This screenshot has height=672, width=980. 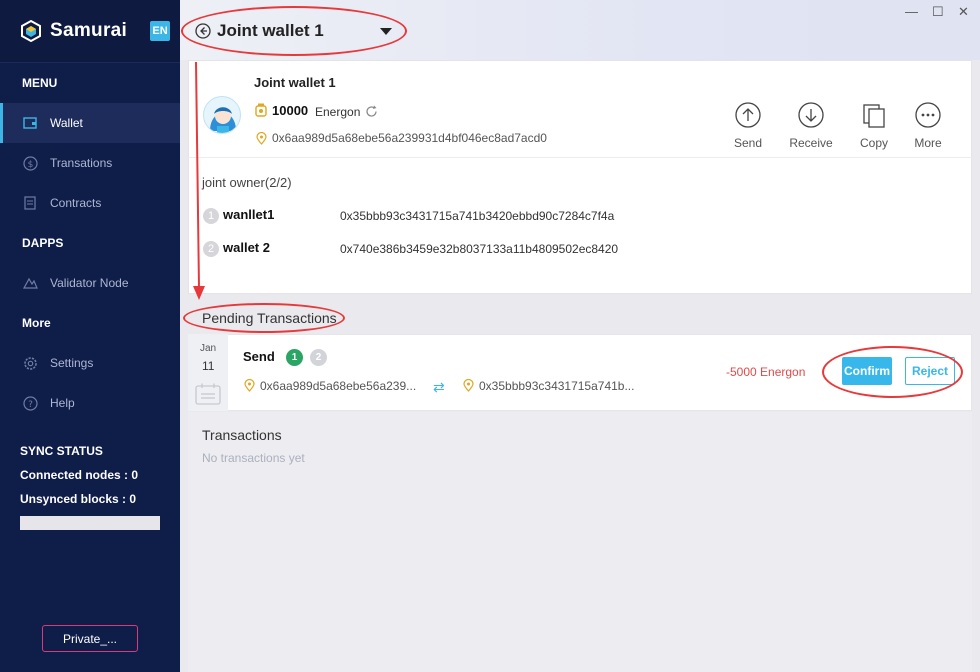 I want to click on wallet-selector: Joint wallet 1, so click(x=270, y=31).